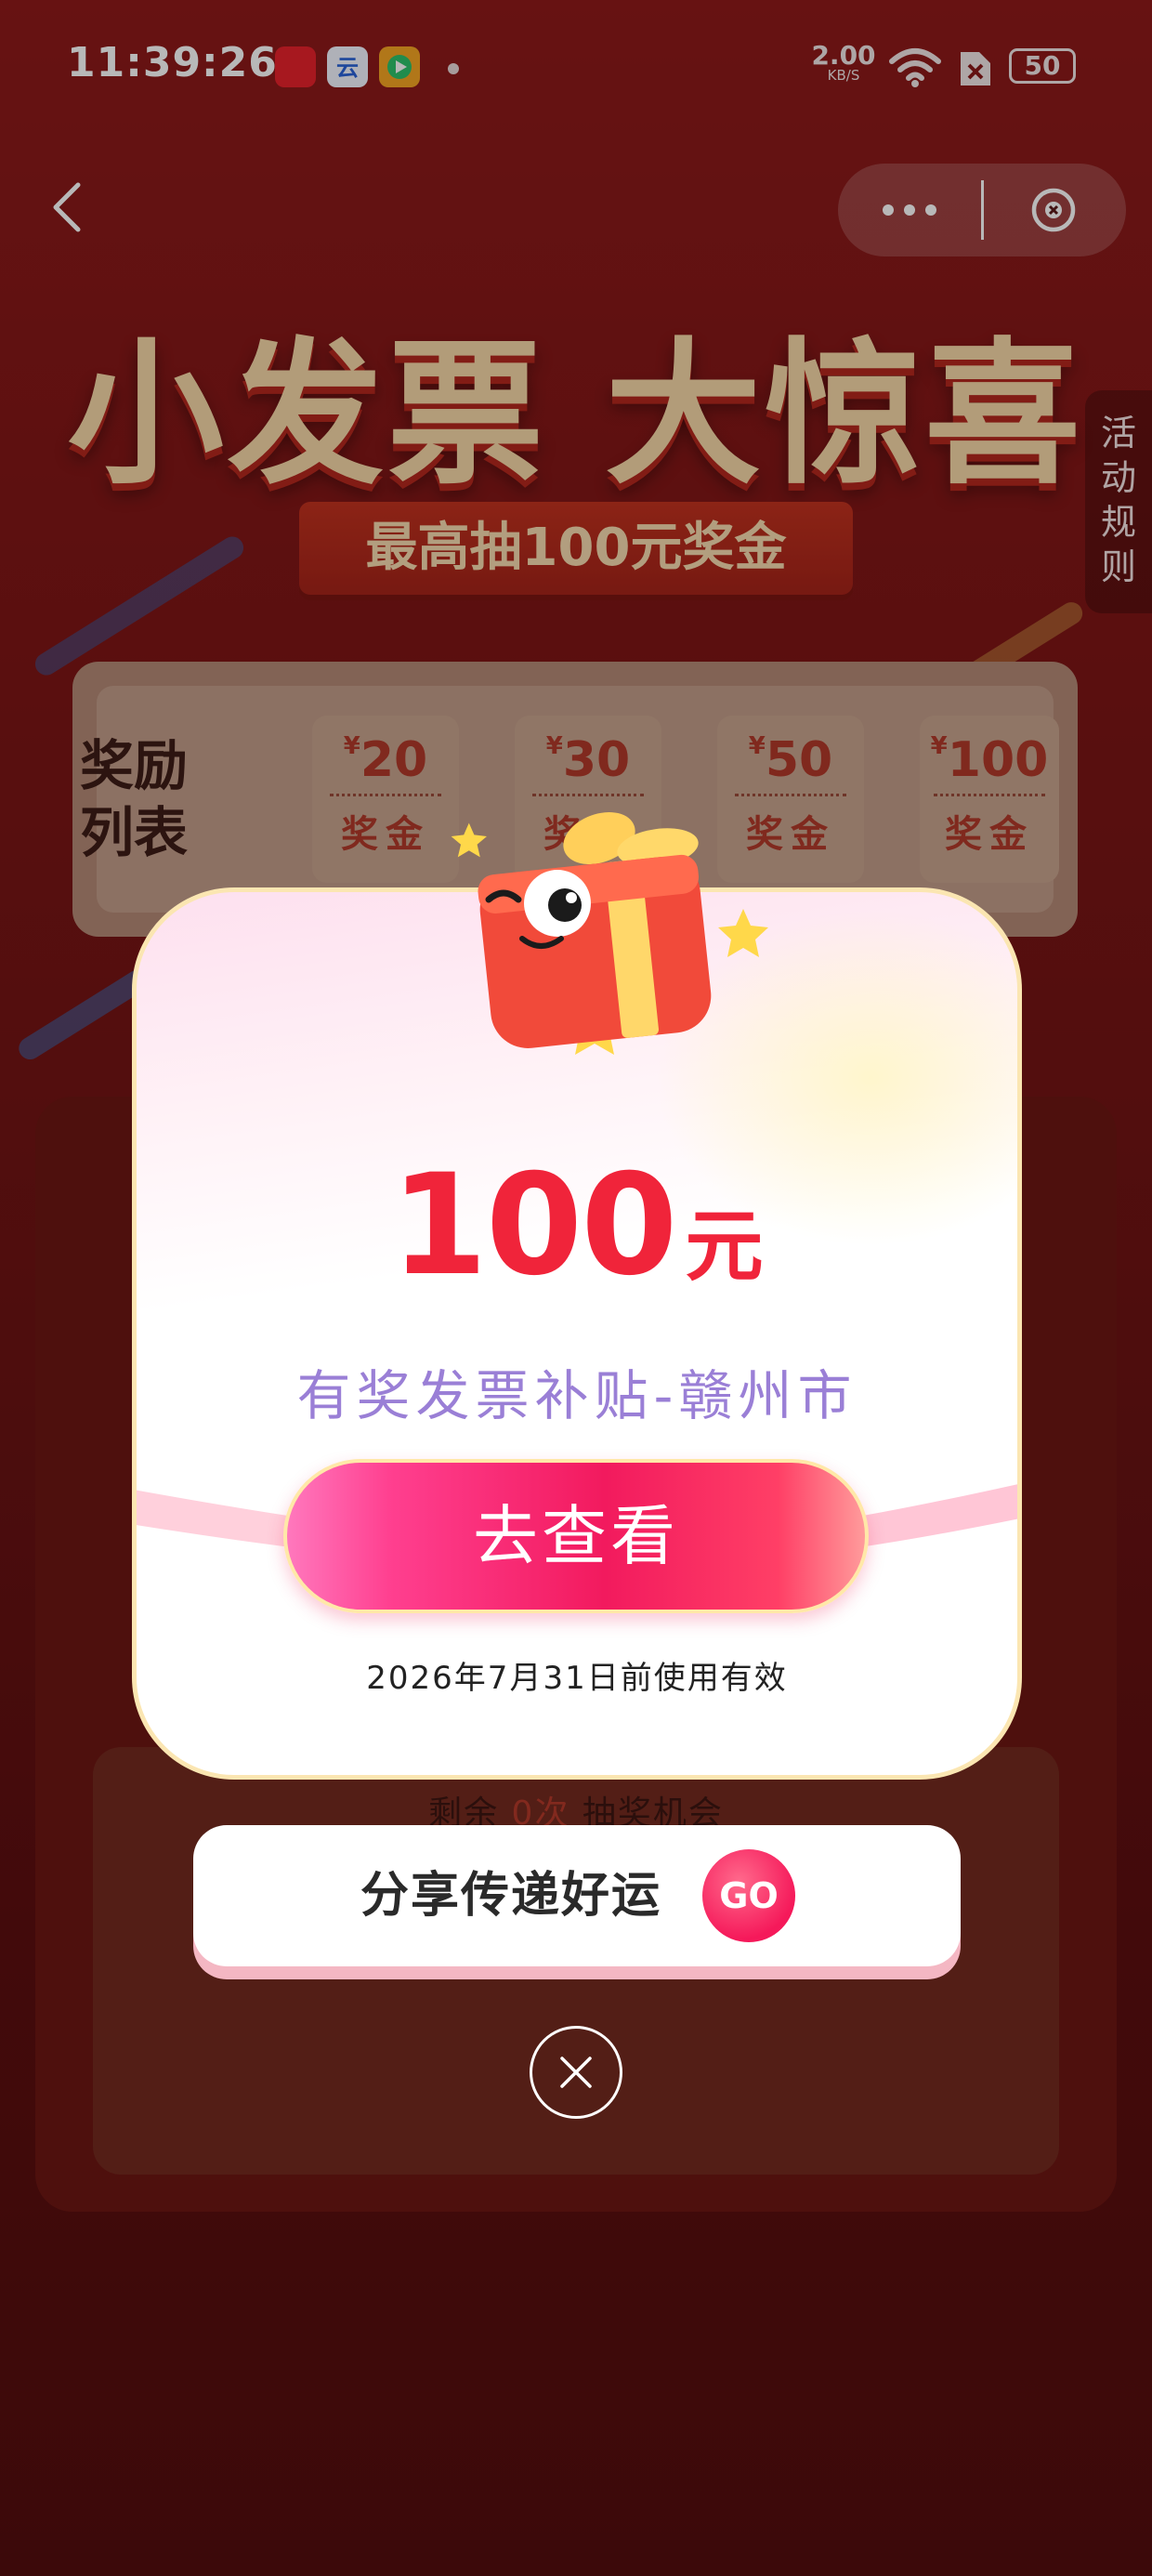 The image size is (1152, 2576). I want to click on close-icon, so click(576, 2072).